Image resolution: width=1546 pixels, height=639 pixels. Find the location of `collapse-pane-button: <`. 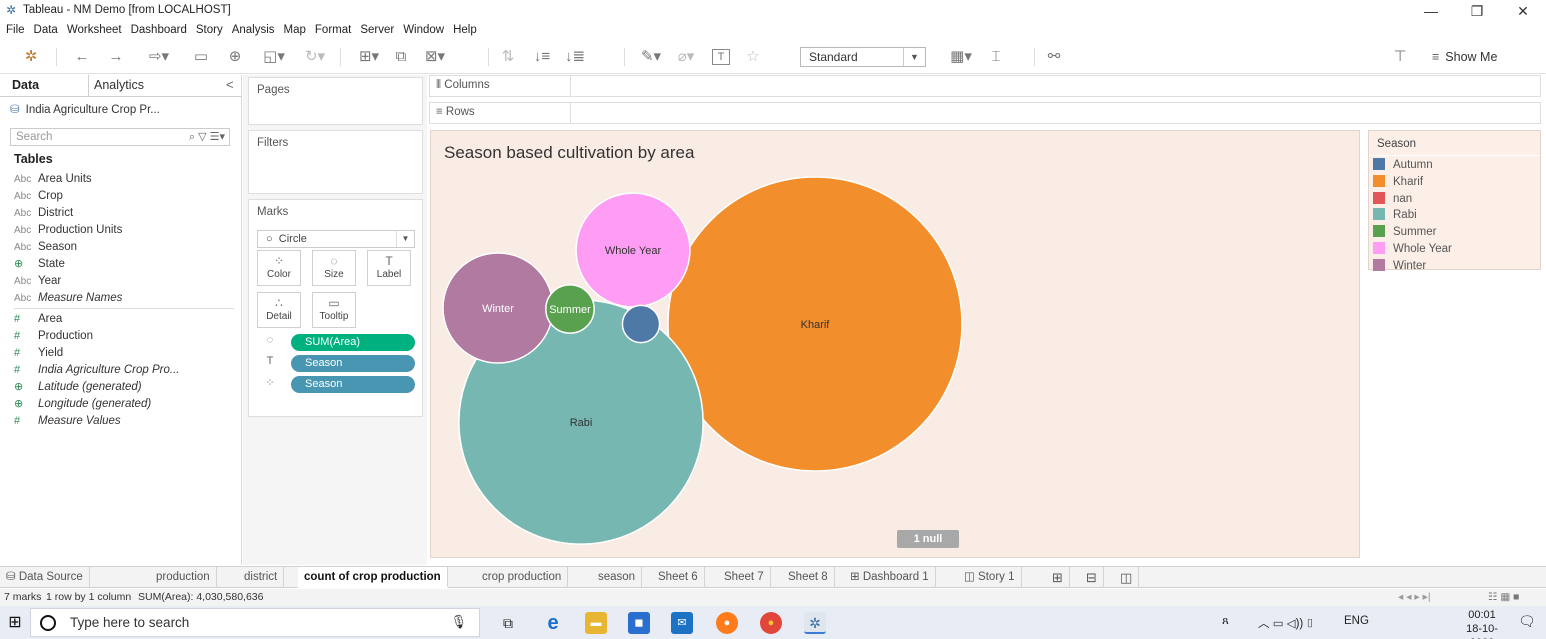

collapse-pane-button: < is located at coordinates (230, 84).